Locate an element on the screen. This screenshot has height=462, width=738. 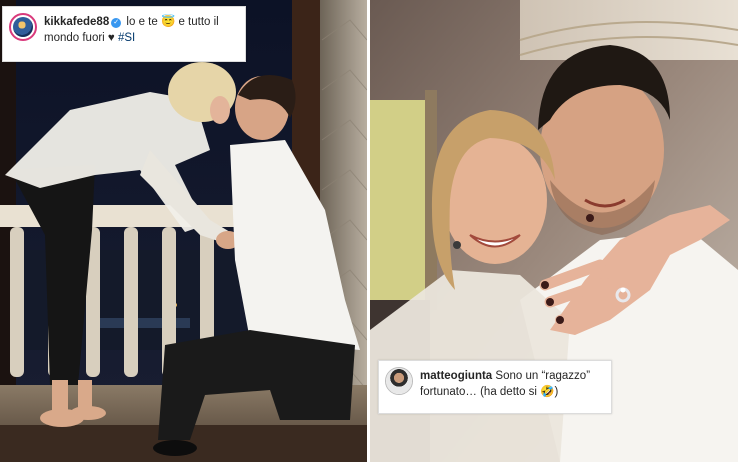
verified-badge-icon: ✓ is located at coordinates (116, 23).